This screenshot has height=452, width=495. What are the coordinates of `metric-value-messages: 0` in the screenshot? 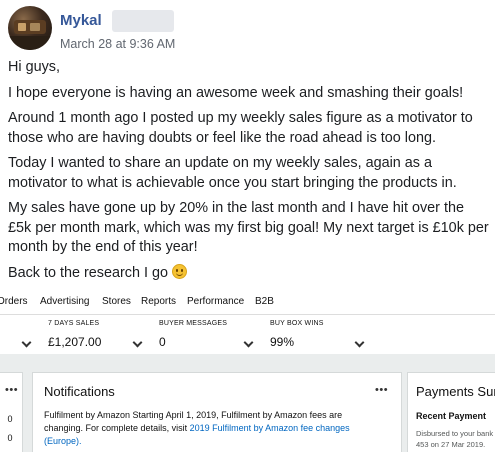 It's located at (162, 342).